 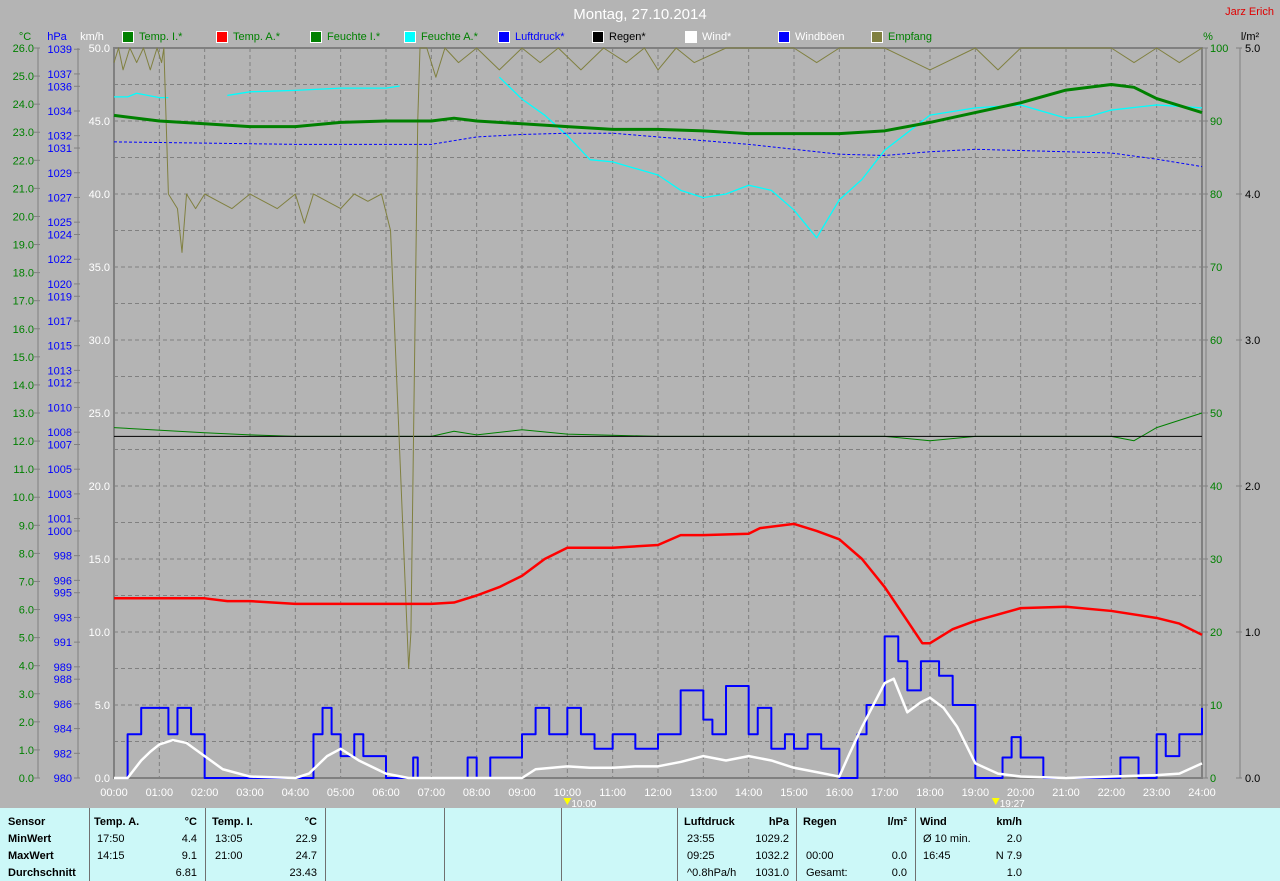 What do you see at coordinates (23, 414) in the screenshot?
I see `temp-tick-label: 13.0` at bounding box center [23, 414].